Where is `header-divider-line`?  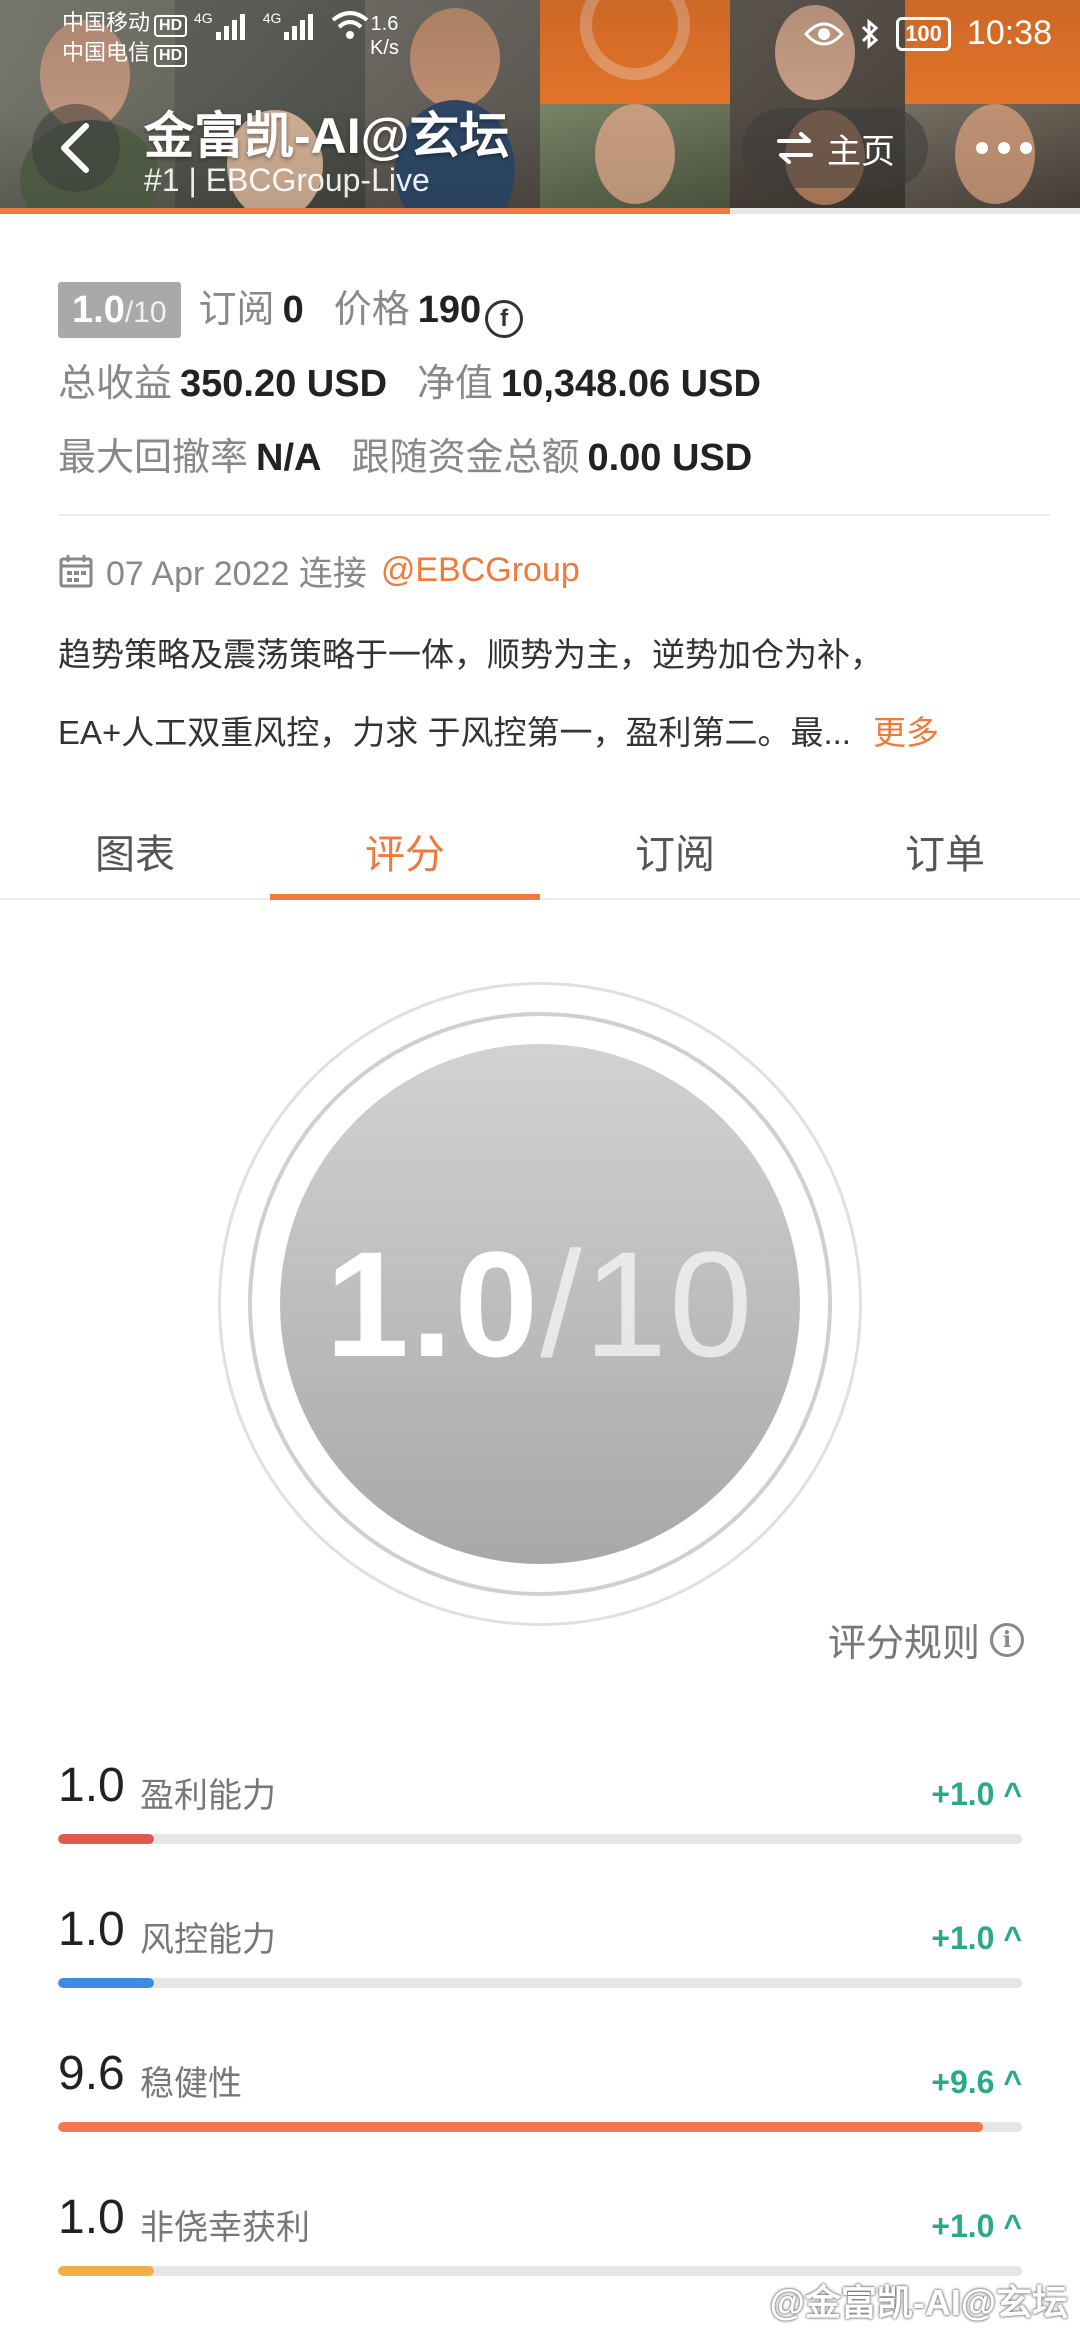 header-divider-line is located at coordinates (905, 211).